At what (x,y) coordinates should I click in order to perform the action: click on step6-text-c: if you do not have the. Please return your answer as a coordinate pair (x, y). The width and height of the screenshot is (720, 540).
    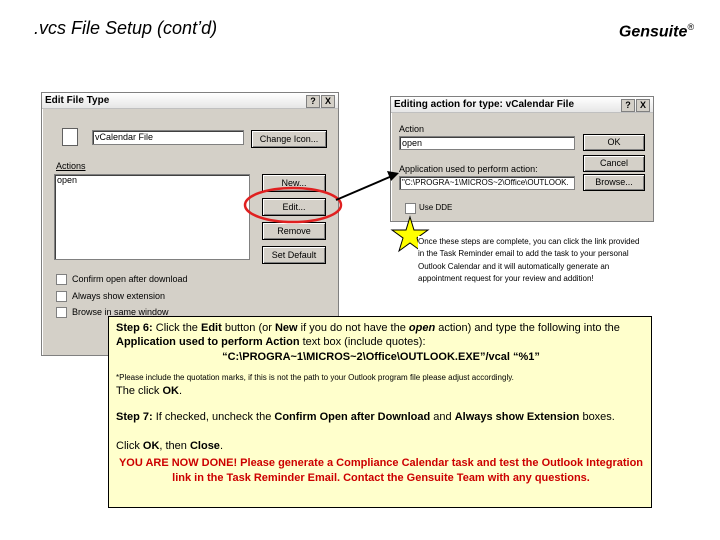
    Looking at the image, I should click on (353, 328).